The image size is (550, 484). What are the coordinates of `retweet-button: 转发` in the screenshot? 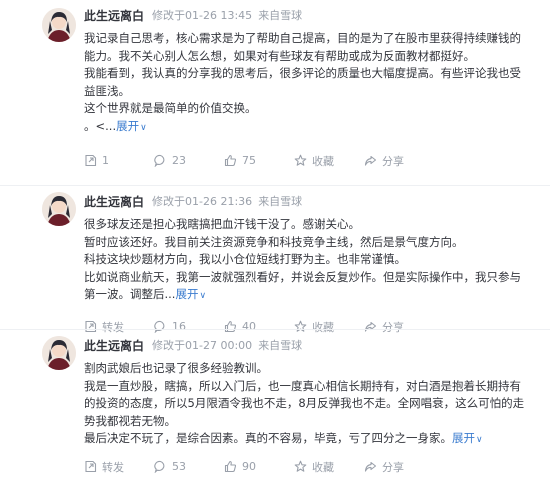 It's located at (119, 467).